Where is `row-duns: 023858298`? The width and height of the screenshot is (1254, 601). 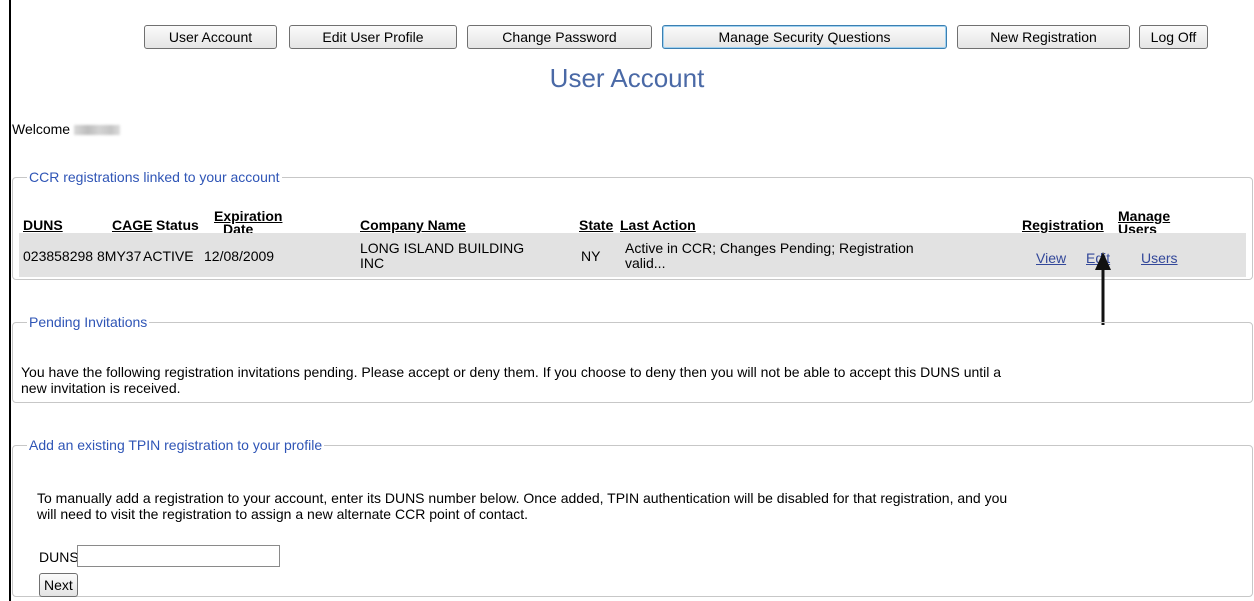
row-duns: 023858298 is located at coordinates (58, 256).